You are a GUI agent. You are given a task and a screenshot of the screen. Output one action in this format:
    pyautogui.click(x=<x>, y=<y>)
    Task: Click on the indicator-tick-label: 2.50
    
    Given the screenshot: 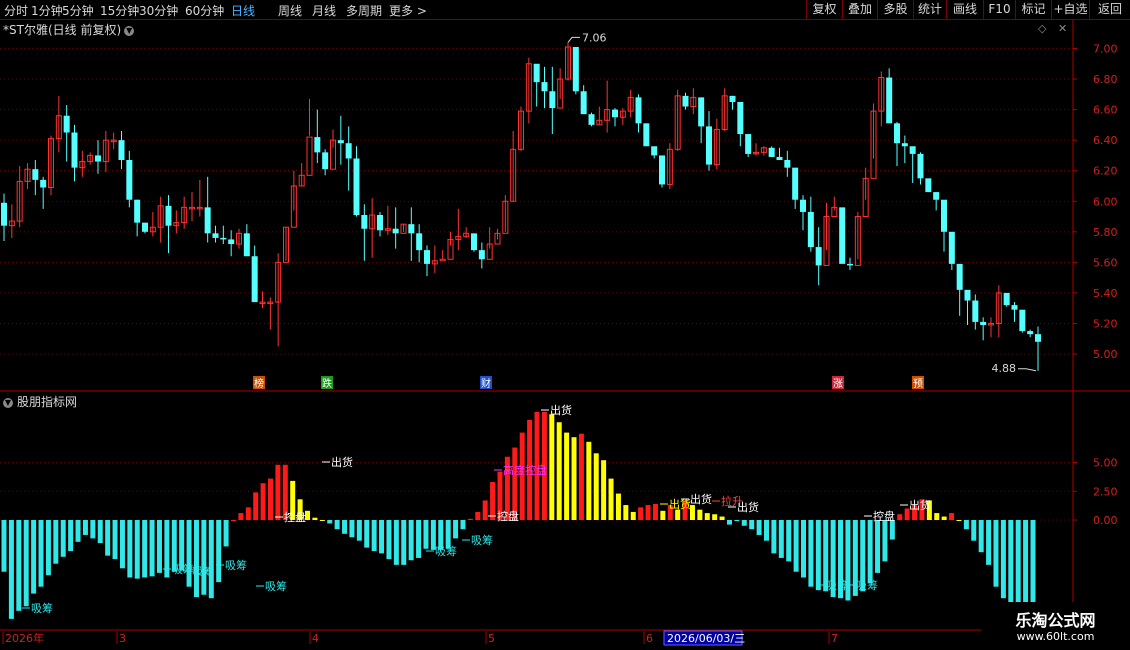 What is the action you would take?
    pyautogui.click(x=1105, y=491)
    